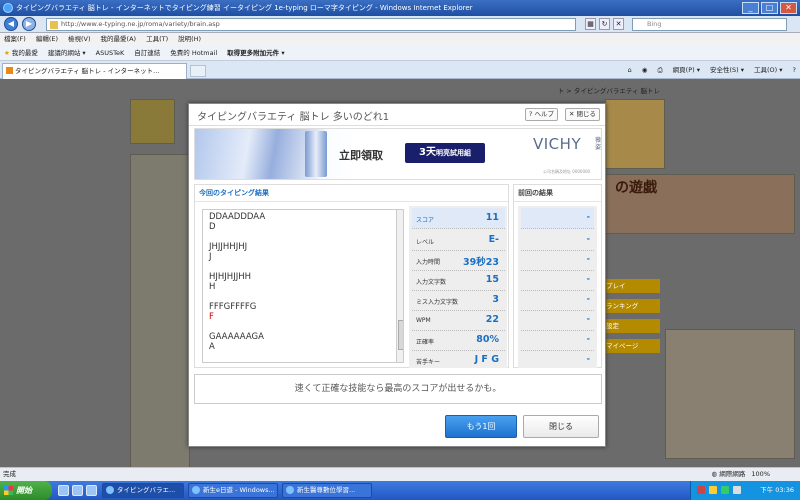 This screenshot has width=800, height=500. What do you see at coordinates (15, 39) in the screenshot?
I see `menu-file: 檔案(F)` at bounding box center [15, 39].